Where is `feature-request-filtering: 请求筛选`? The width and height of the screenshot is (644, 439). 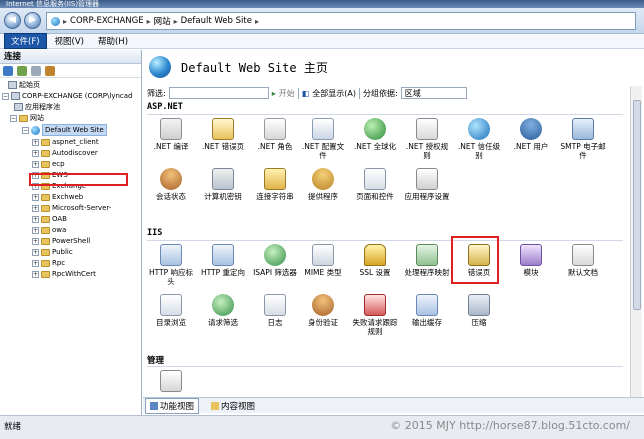 feature-request-filtering: 请求筛选 is located at coordinates (223, 310).